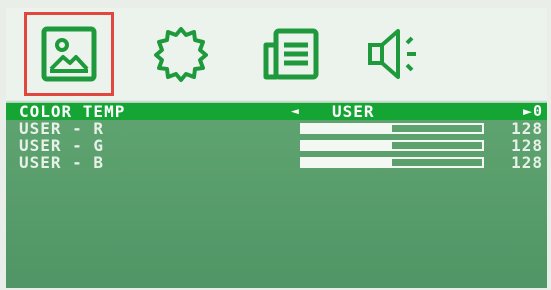 The image size is (551, 290). Describe the element at coordinates (527, 145) in the screenshot. I see `user-g-value: 128` at that location.